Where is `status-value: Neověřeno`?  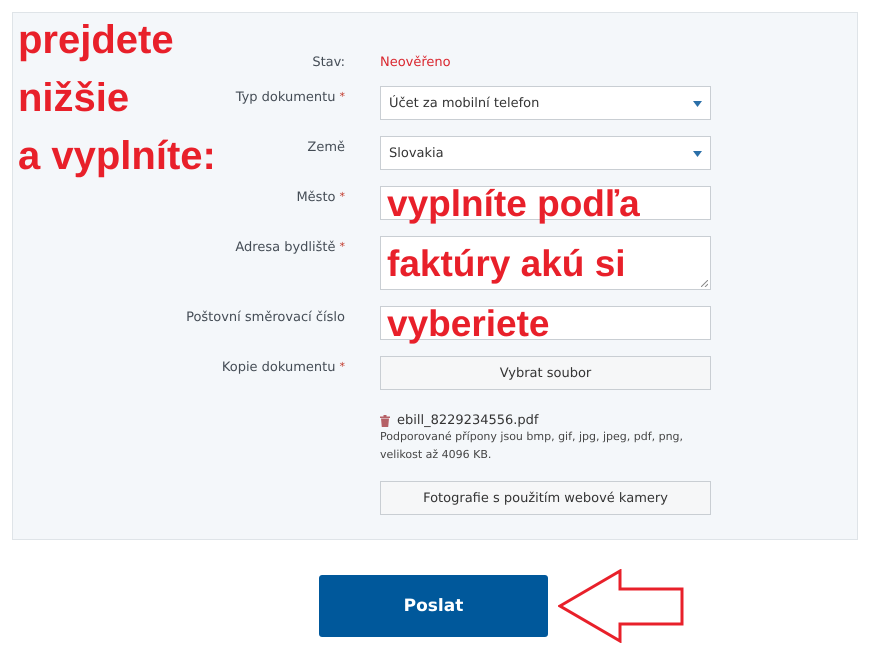 status-value: Neověřeno is located at coordinates (416, 62).